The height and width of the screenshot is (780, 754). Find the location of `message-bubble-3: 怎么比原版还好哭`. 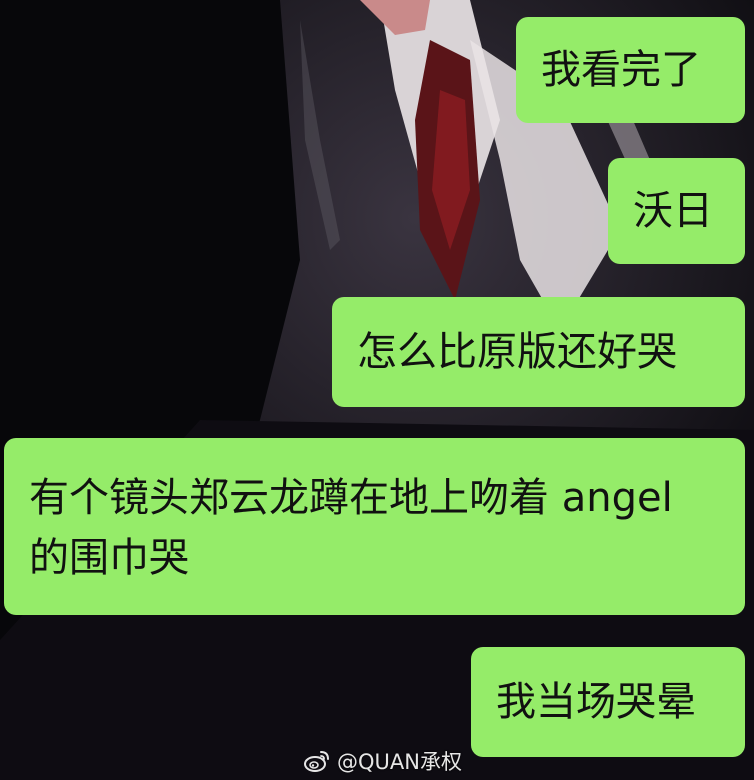

message-bubble-3: 怎么比原版还好哭 is located at coordinates (538, 352).